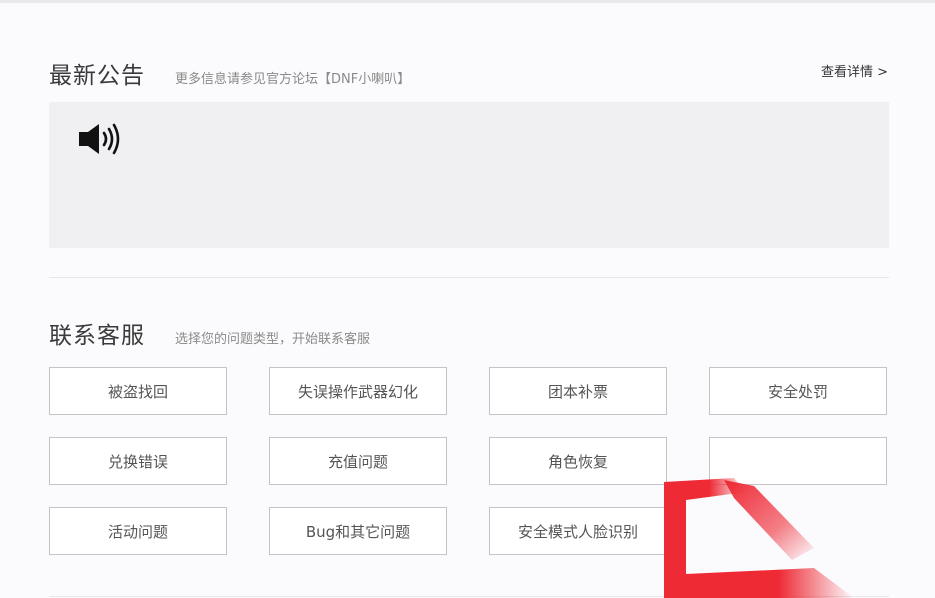  Describe the element at coordinates (854, 70) in the screenshot. I see `view-details-link: 查看详情 >` at that location.